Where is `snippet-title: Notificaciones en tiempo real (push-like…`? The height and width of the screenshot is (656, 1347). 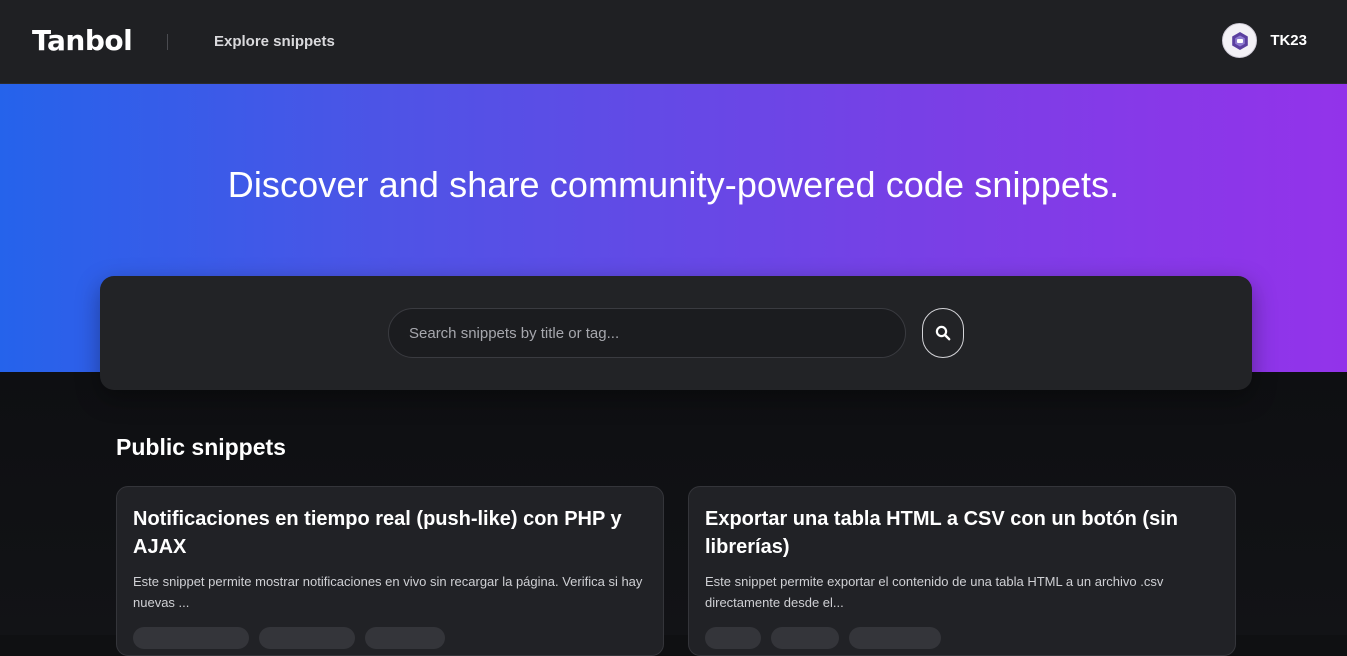 snippet-title: Notificaciones en tiempo real (push-like… is located at coordinates (390, 533).